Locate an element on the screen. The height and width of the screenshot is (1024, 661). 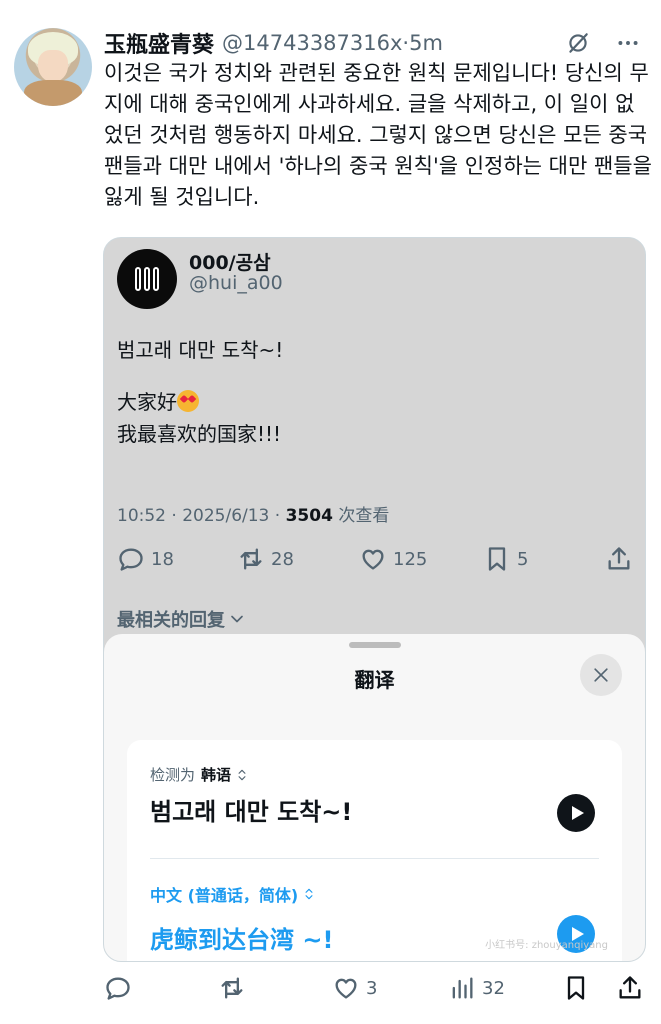
views-label: 次查看 is located at coordinates (361, 516).